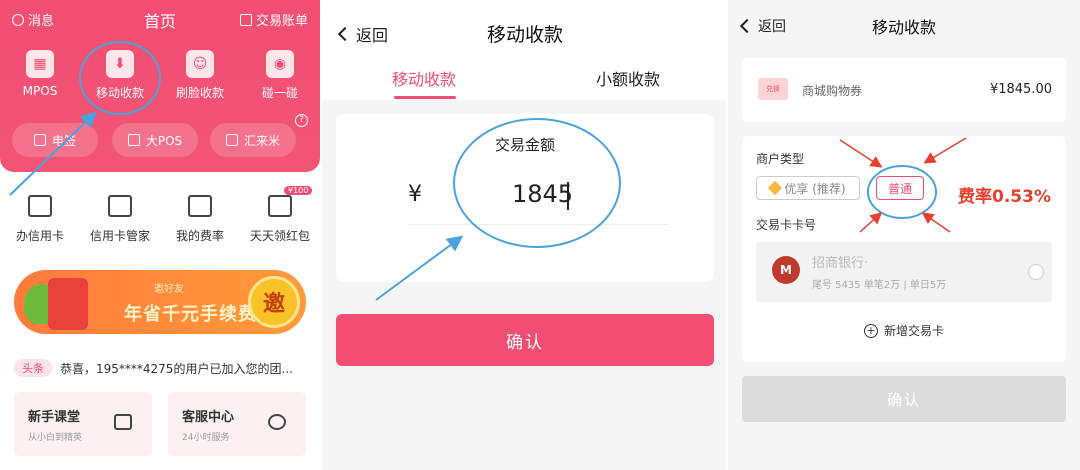 The height and width of the screenshot is (470, 1080). What do you see at coordinates (120, 206) in the screenshot?
I see `receipt-icon` at bounding box center [120, 206].